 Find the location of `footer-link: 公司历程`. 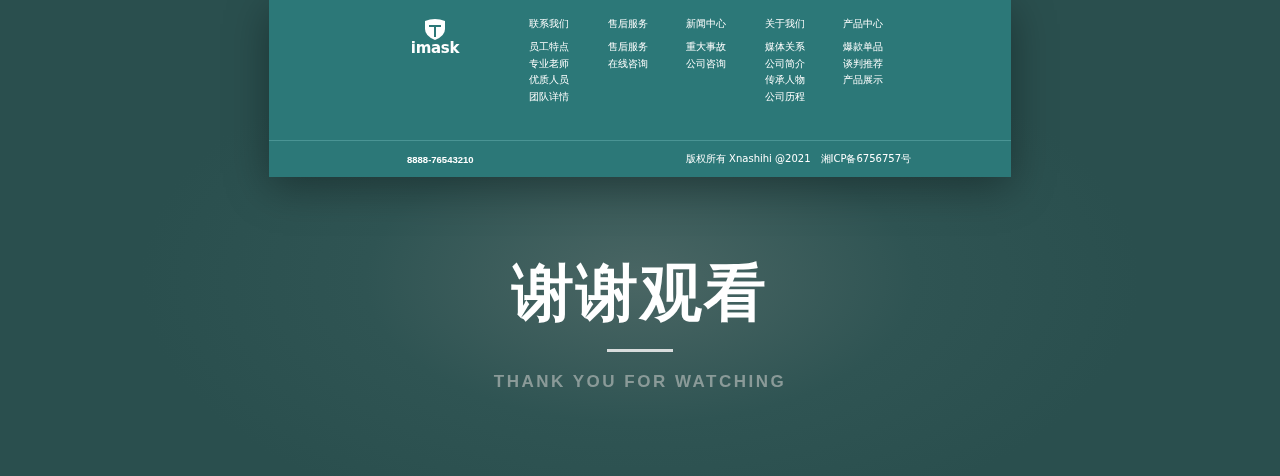

footer-link: 公司历程 is located at coordinates (803, 96).